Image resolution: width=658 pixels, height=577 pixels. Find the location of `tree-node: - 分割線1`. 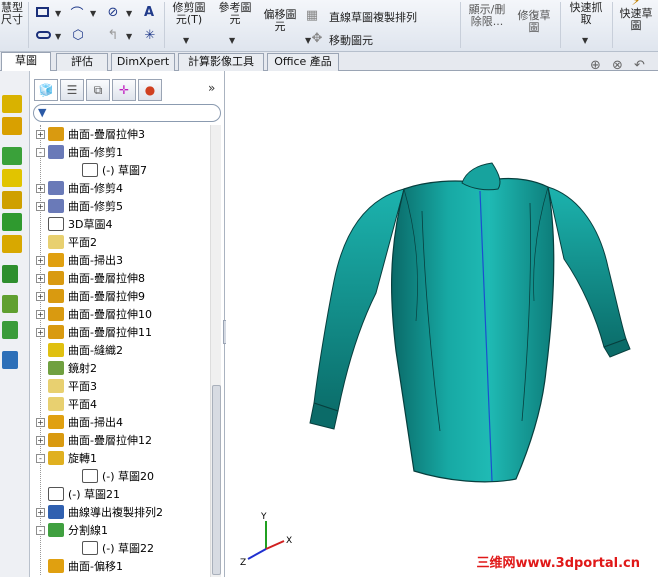

tree-node: - 分割線1 is located at coordinates (72, 530).